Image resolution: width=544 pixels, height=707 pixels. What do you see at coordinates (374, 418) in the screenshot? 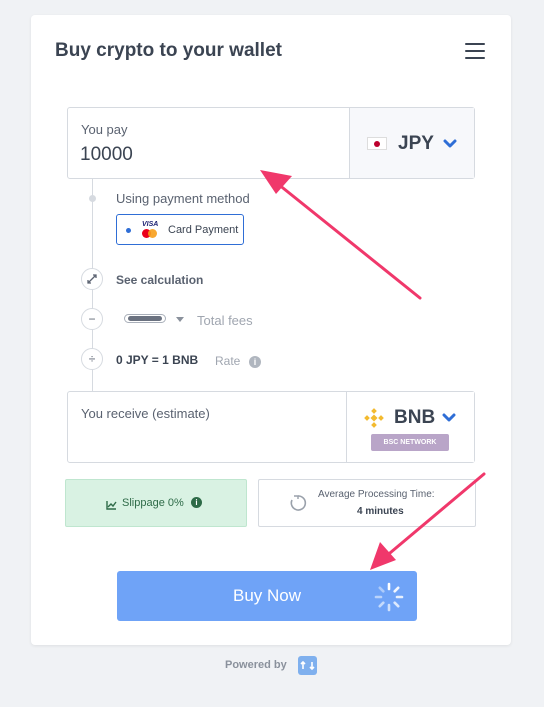
I see `bnb-logo-icon` at bounding box center [374, 418].